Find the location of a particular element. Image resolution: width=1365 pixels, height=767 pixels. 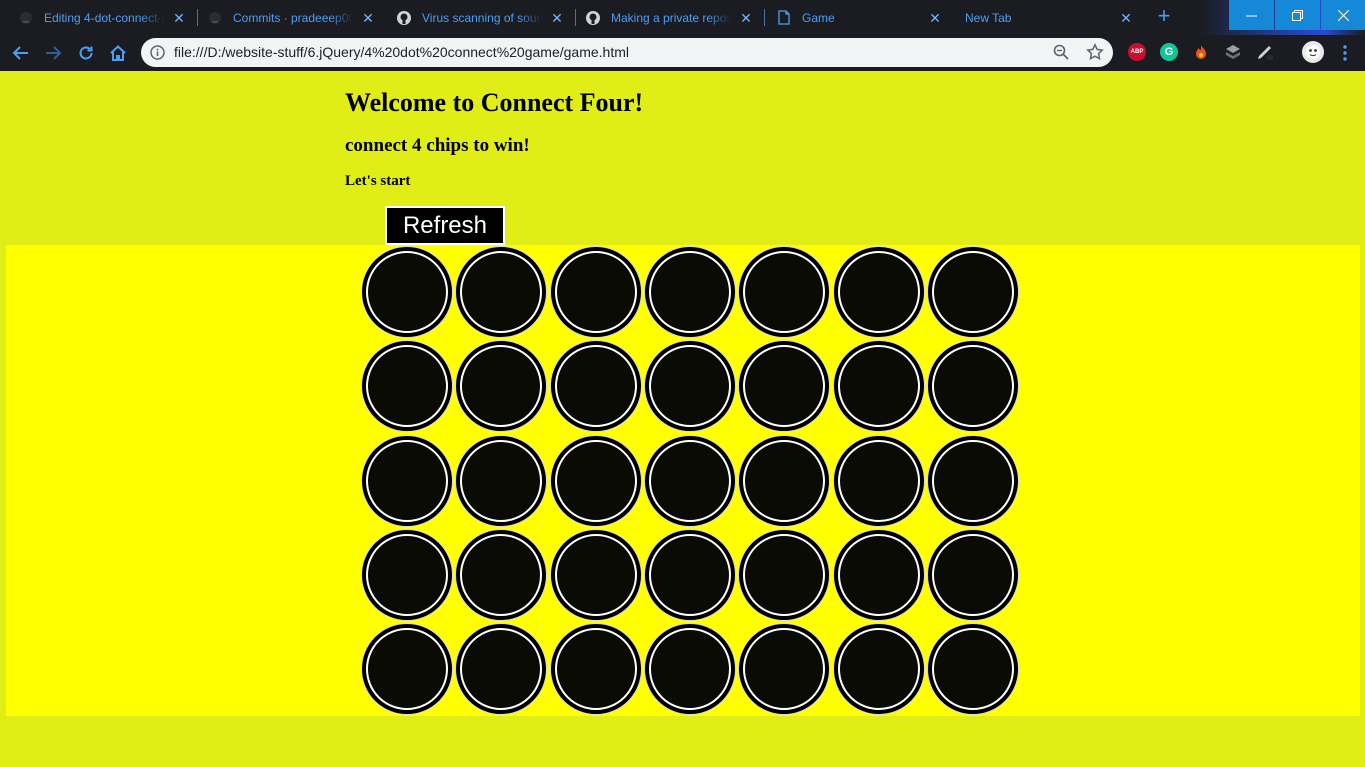

zoom-icon is located at coordinates (1061, 52).